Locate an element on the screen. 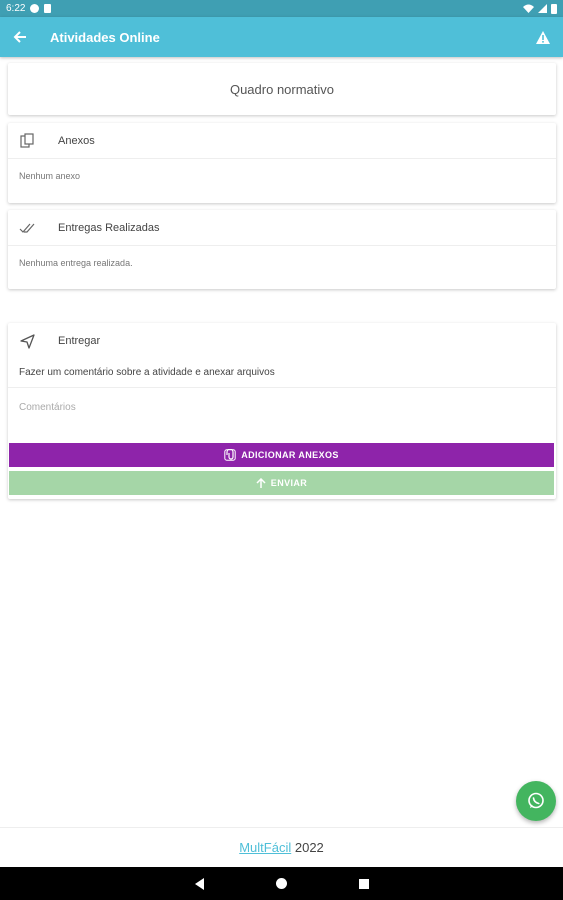 This screenshot has height=900, width=563. status-bar: 6:22 is located at coordinates (281, 8).